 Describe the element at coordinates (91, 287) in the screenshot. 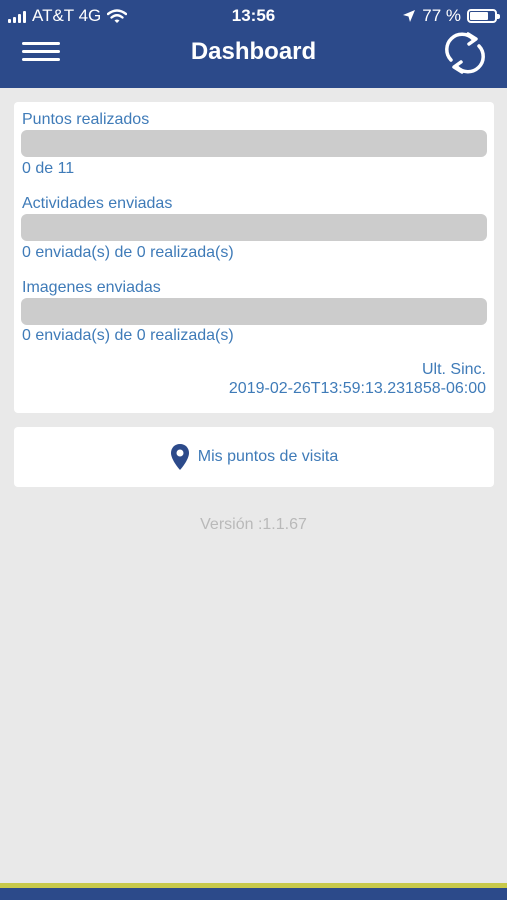

I see `images-label: Imagenes enviadas` at that location.